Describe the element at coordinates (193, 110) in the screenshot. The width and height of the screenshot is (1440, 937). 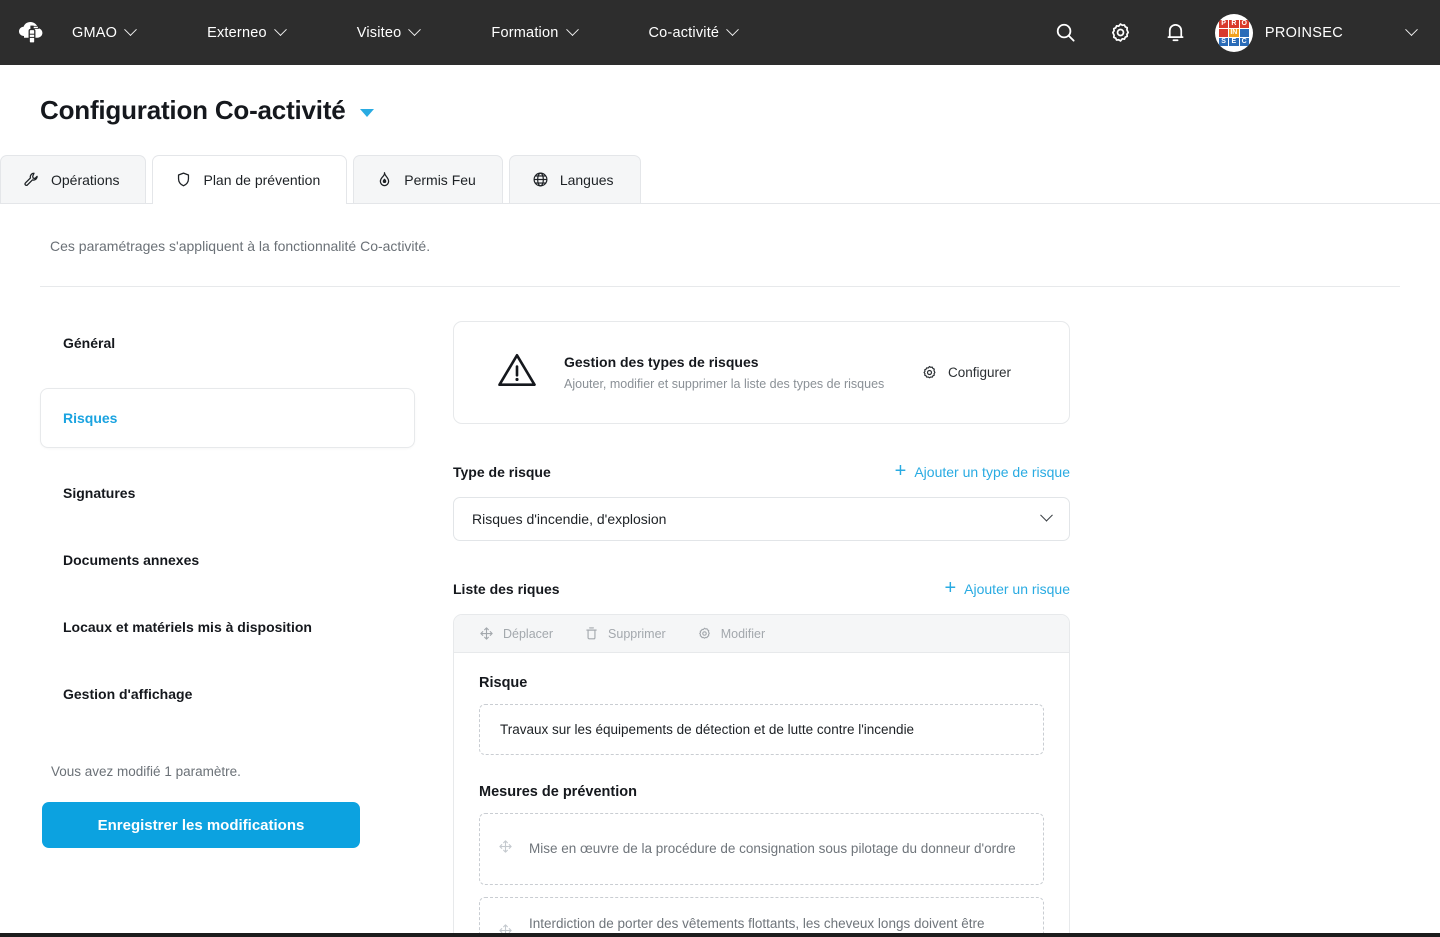
I see `page-title: Configuration Co-activité` at that location.